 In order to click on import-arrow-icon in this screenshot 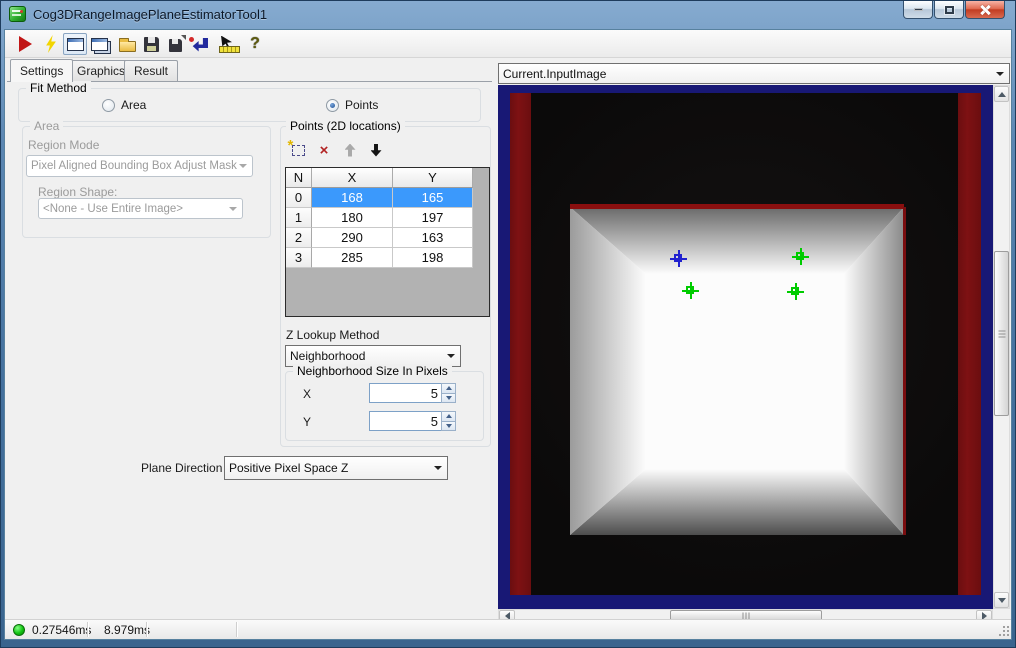, I will do `click(199, 44)`.